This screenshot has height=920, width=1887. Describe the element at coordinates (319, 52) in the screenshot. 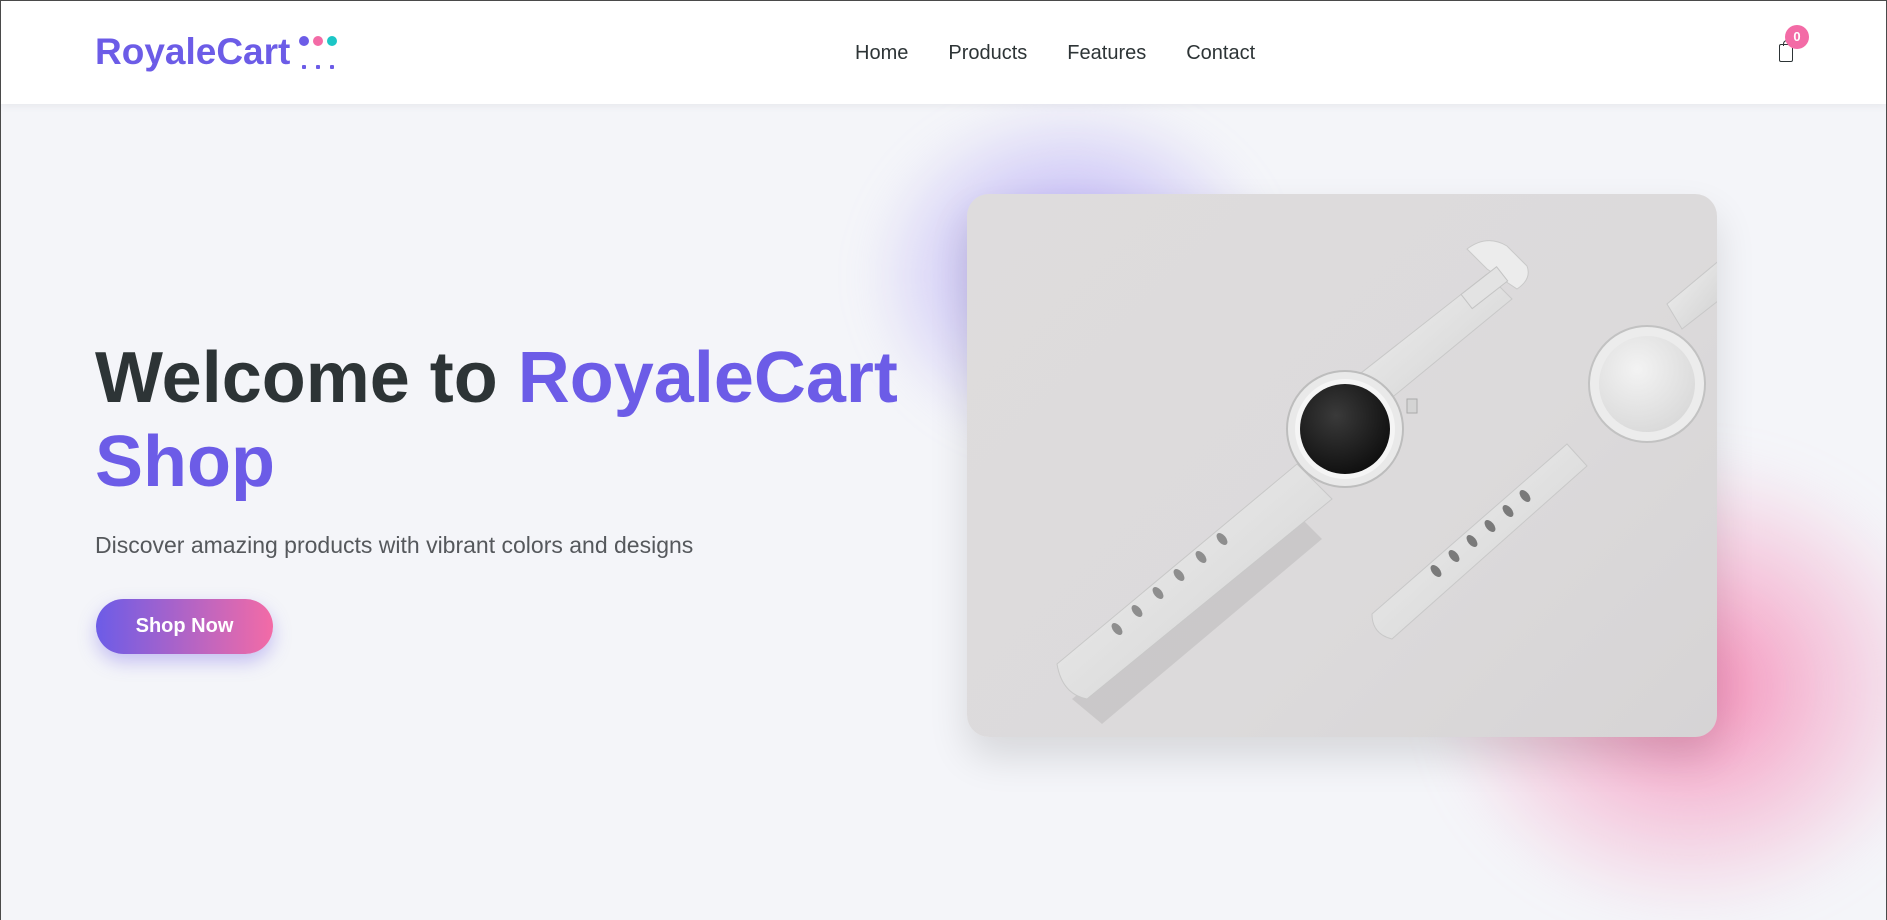

I see `logo-dots-icon` at that location.